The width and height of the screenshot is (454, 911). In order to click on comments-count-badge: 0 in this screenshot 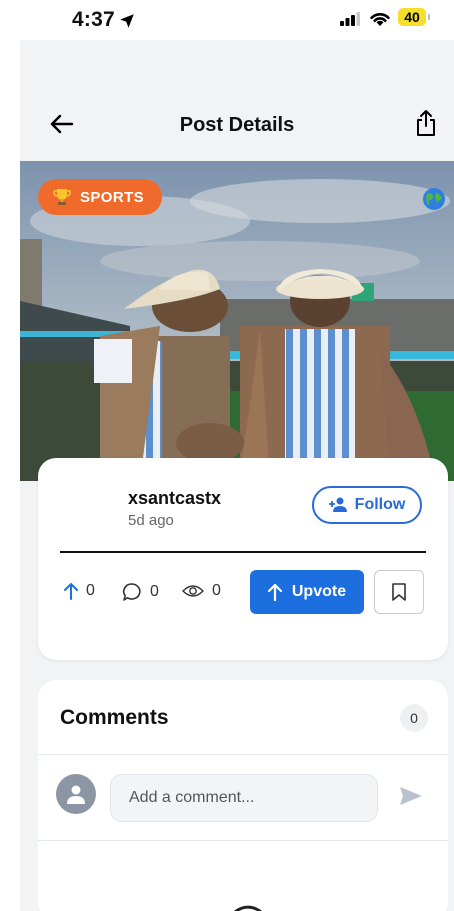, I will do `click(414, 718)`.